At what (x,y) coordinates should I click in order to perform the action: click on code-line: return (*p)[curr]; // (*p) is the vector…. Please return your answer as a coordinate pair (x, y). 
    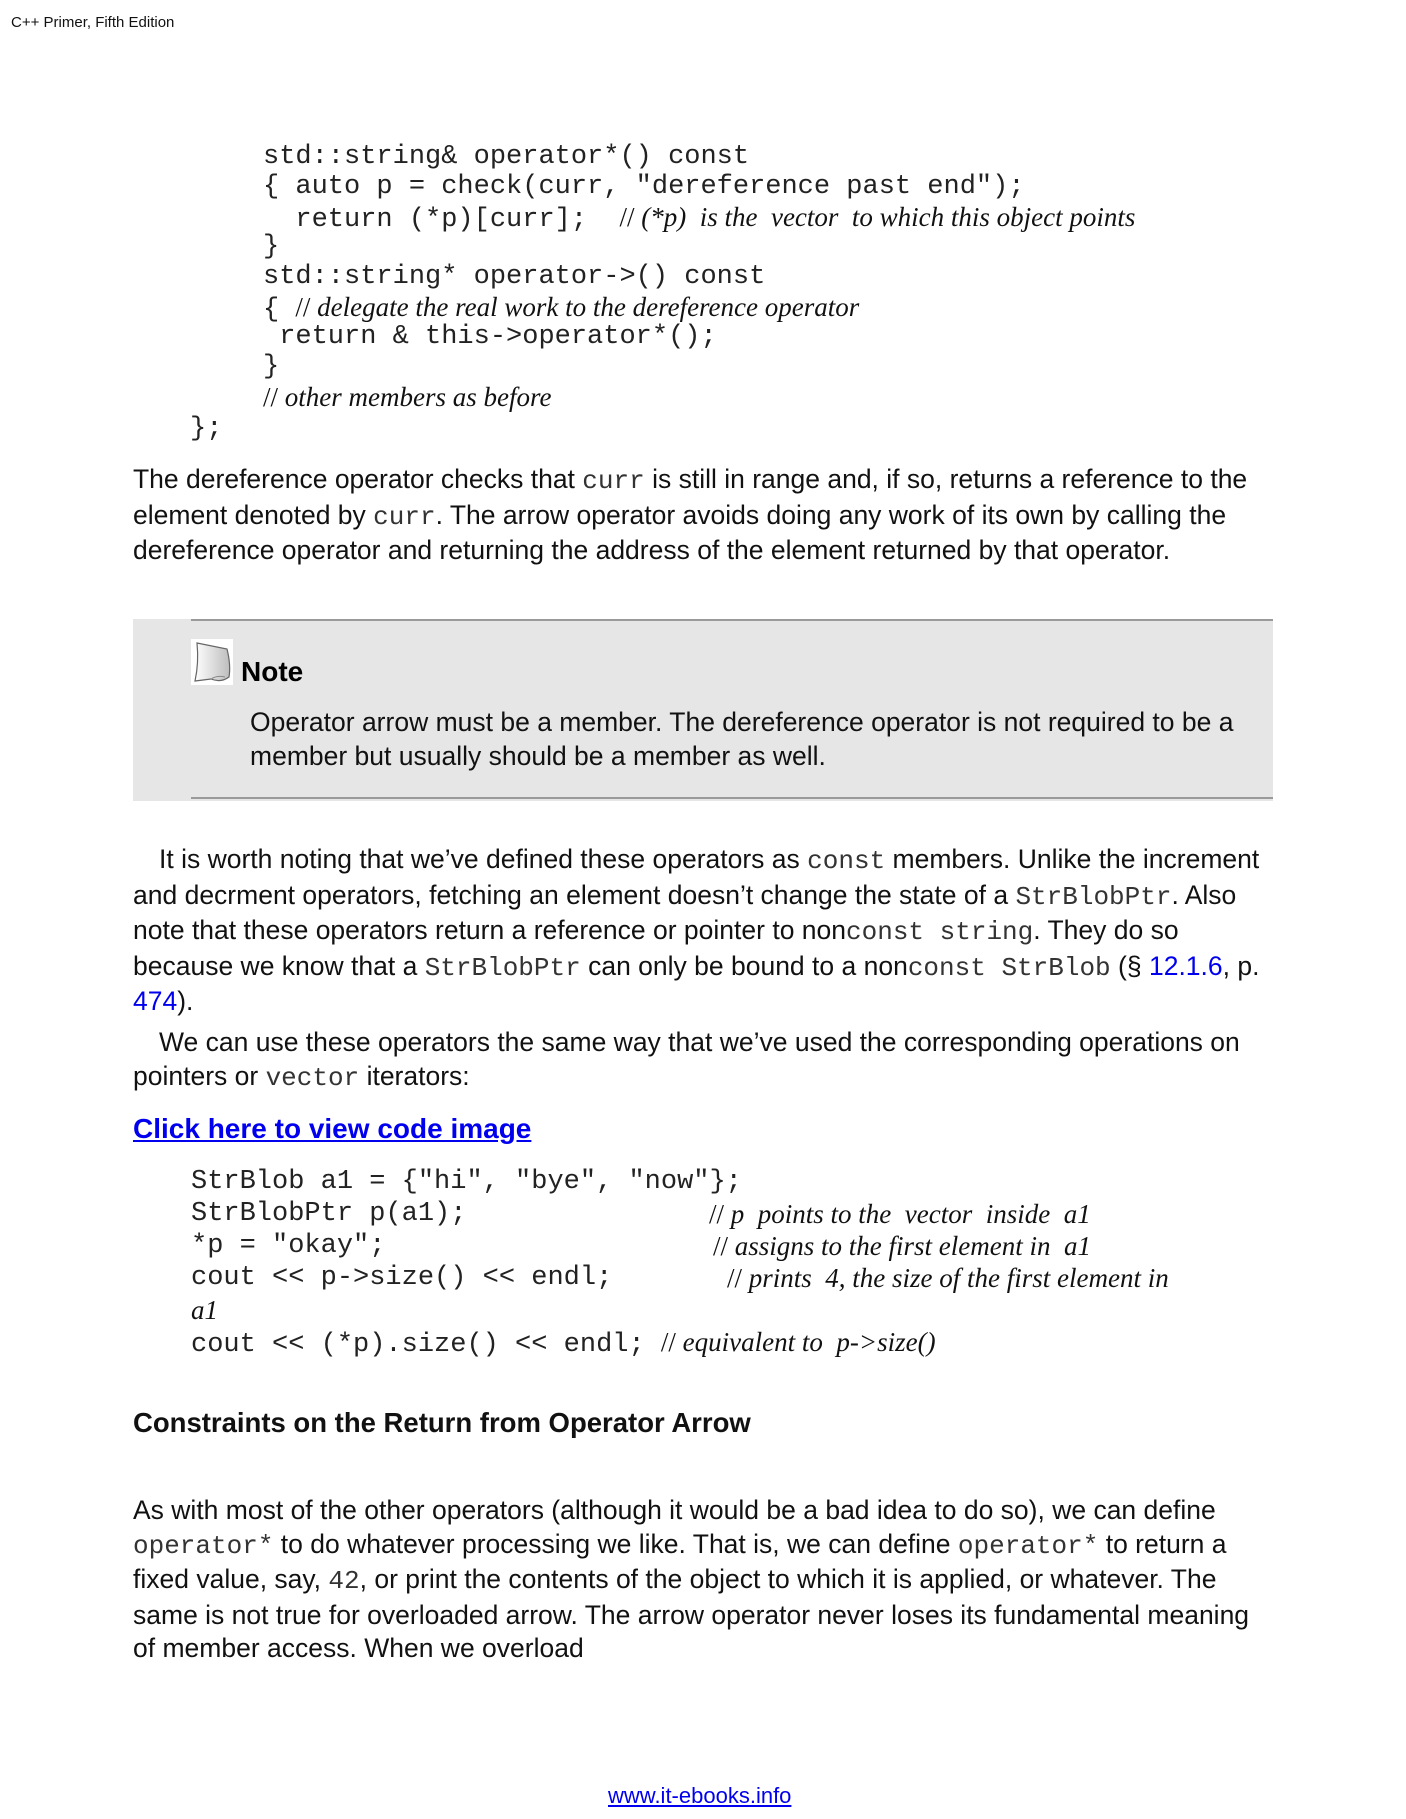
    Looking at the image, I should click on (699, 218).